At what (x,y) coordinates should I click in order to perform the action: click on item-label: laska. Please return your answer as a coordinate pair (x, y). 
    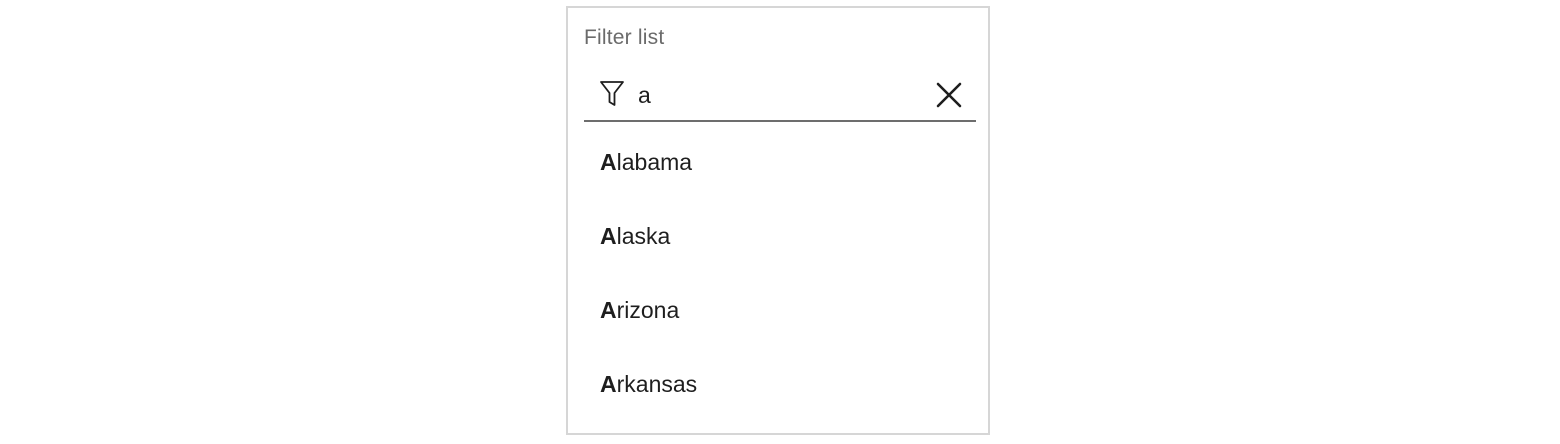
    Looking at the image, I should click on (643, 236).